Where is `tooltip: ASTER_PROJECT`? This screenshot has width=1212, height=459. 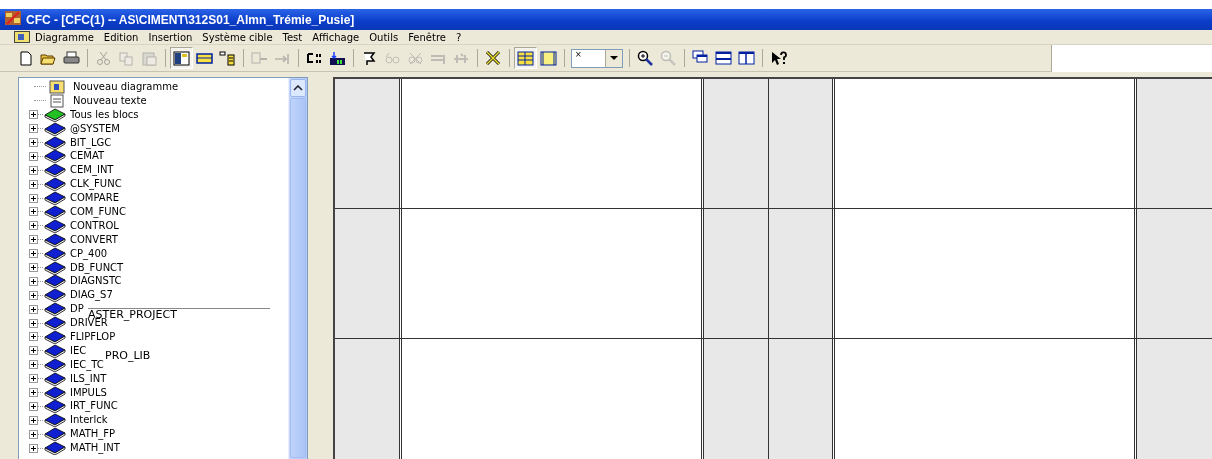 tooltip: ASTER_PROJECT is located at coordinates (179, 314).